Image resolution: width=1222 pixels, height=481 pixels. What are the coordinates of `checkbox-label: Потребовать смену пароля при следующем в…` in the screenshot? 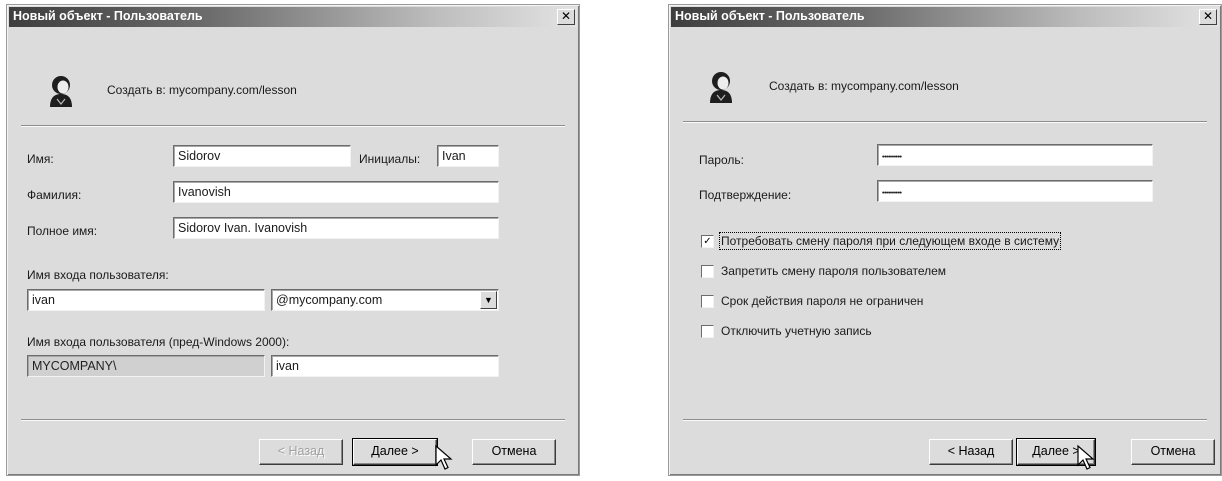 It's located at (890, 241).